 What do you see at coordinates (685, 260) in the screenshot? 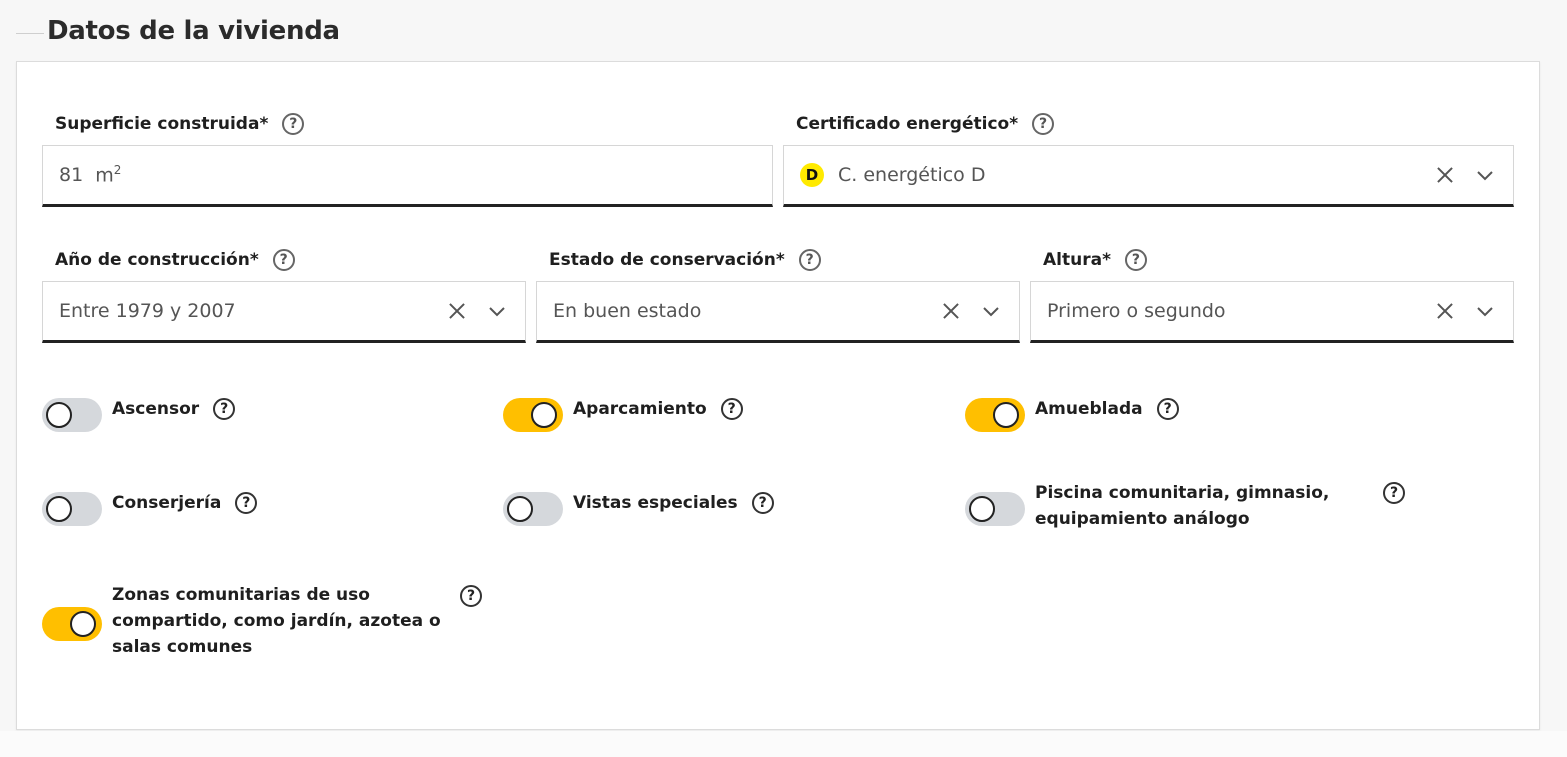
I see `estado-label: Estado de conservación* ?` at bounding box center [685, 260].